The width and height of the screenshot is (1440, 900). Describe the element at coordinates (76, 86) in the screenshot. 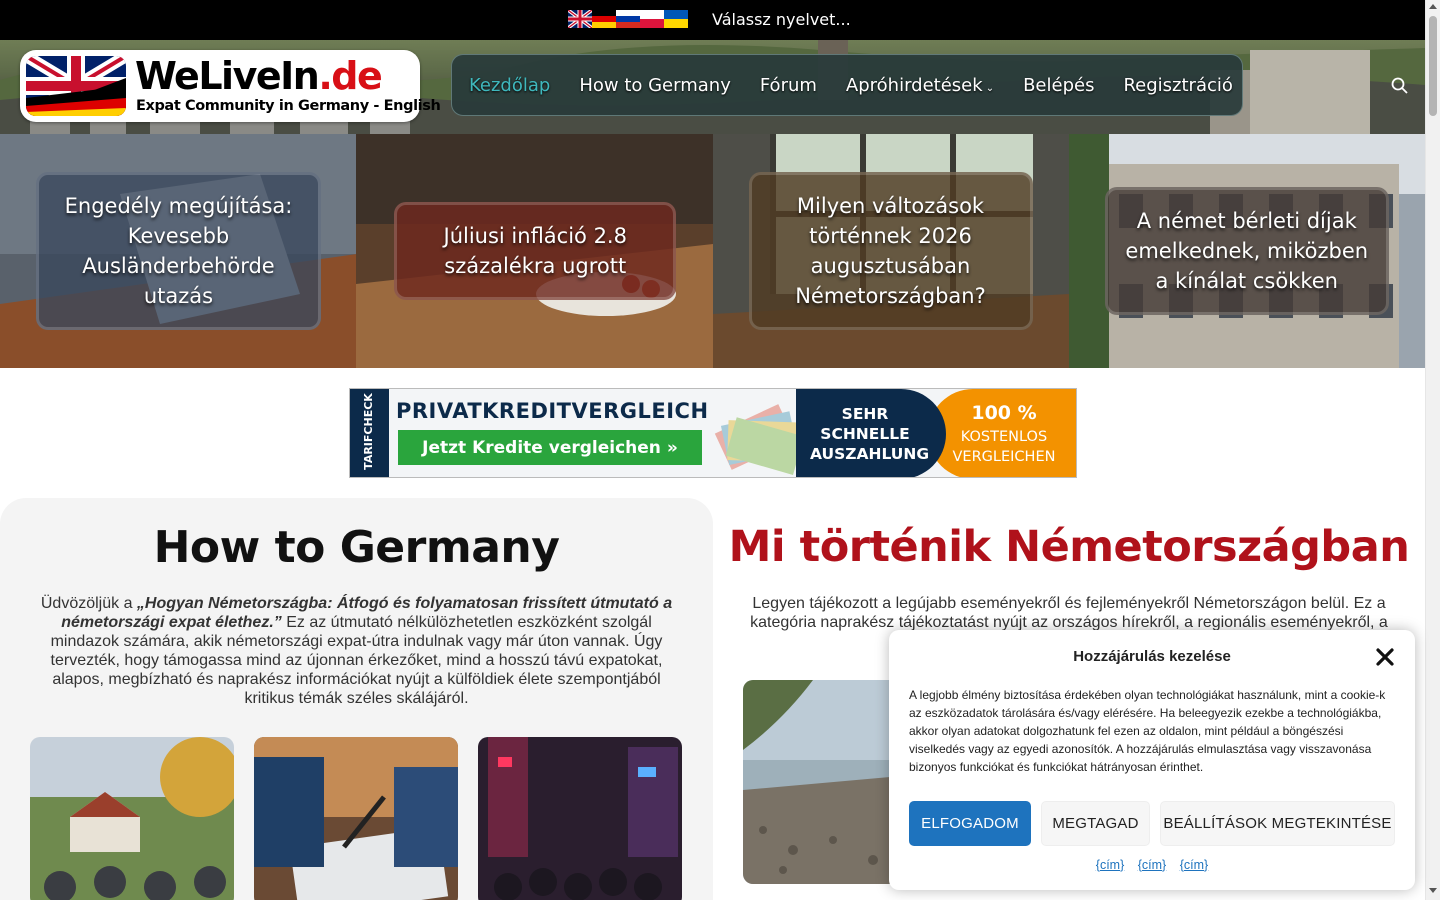

I see `logo-flag-icon` at that location.